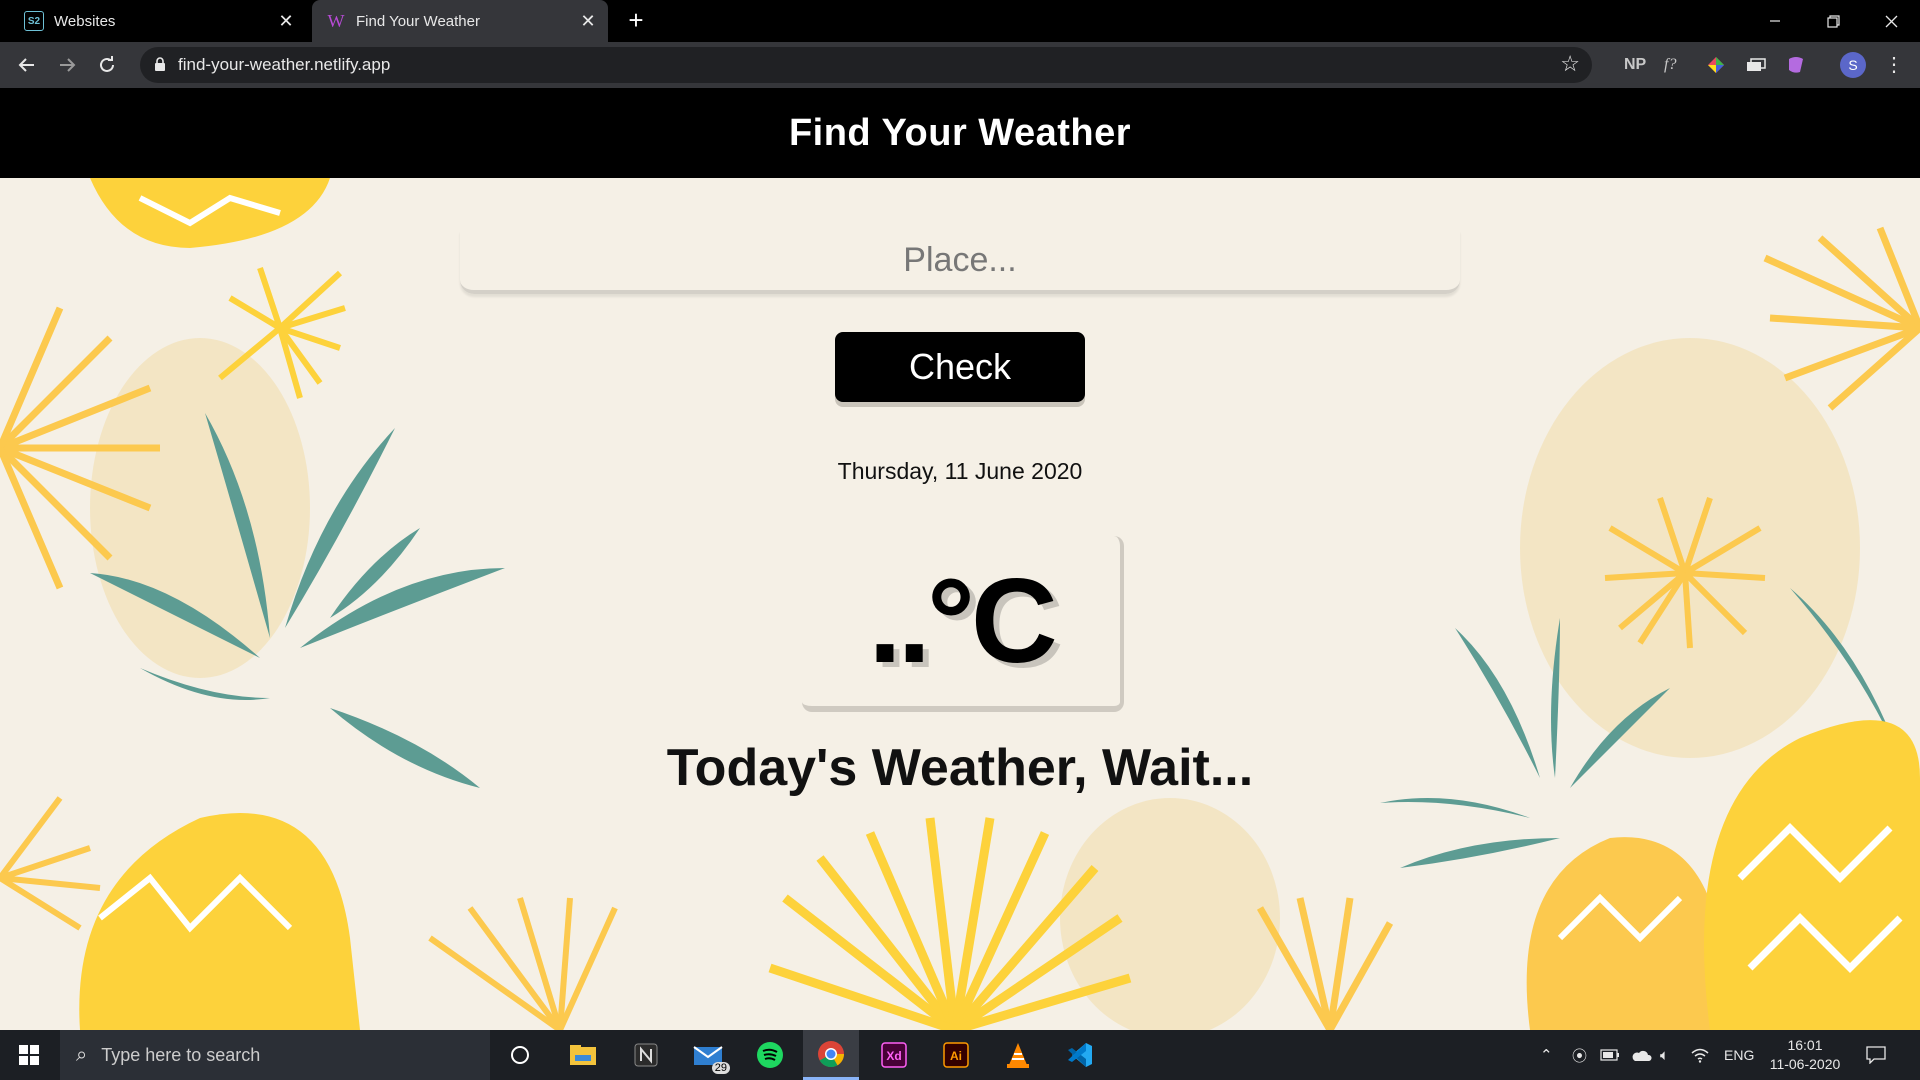 This screenshot has width=1920, height=1080. What do you see at coordinates (1670, 65) in the screenshot?
I see `extension-formula-icon: f?` at bounding box center [1670, 65].